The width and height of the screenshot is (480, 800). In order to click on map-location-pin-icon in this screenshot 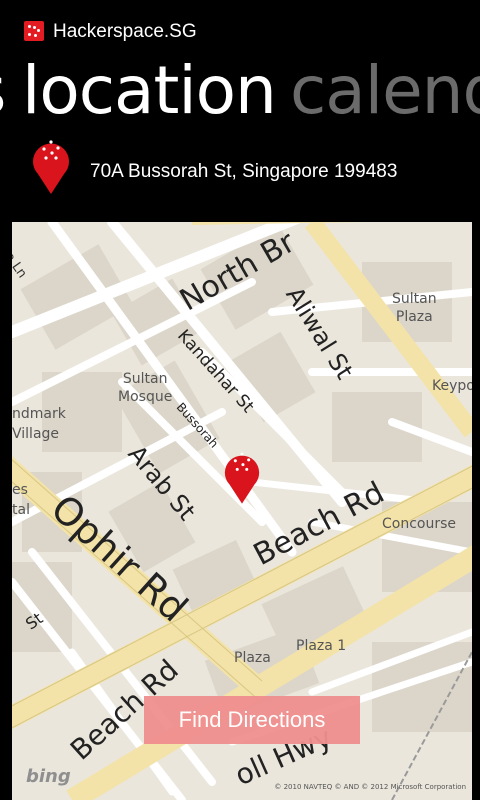, I will do `click(242, 477)`.